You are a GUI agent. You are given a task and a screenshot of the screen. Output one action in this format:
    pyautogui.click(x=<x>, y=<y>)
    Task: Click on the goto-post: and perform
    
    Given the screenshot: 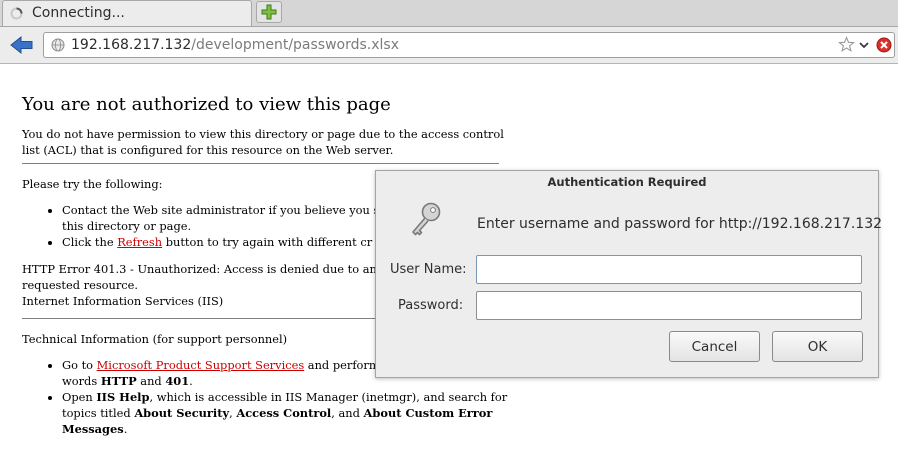 What is the action you would take?
    pyautogui.click(x=342, y=365)
    